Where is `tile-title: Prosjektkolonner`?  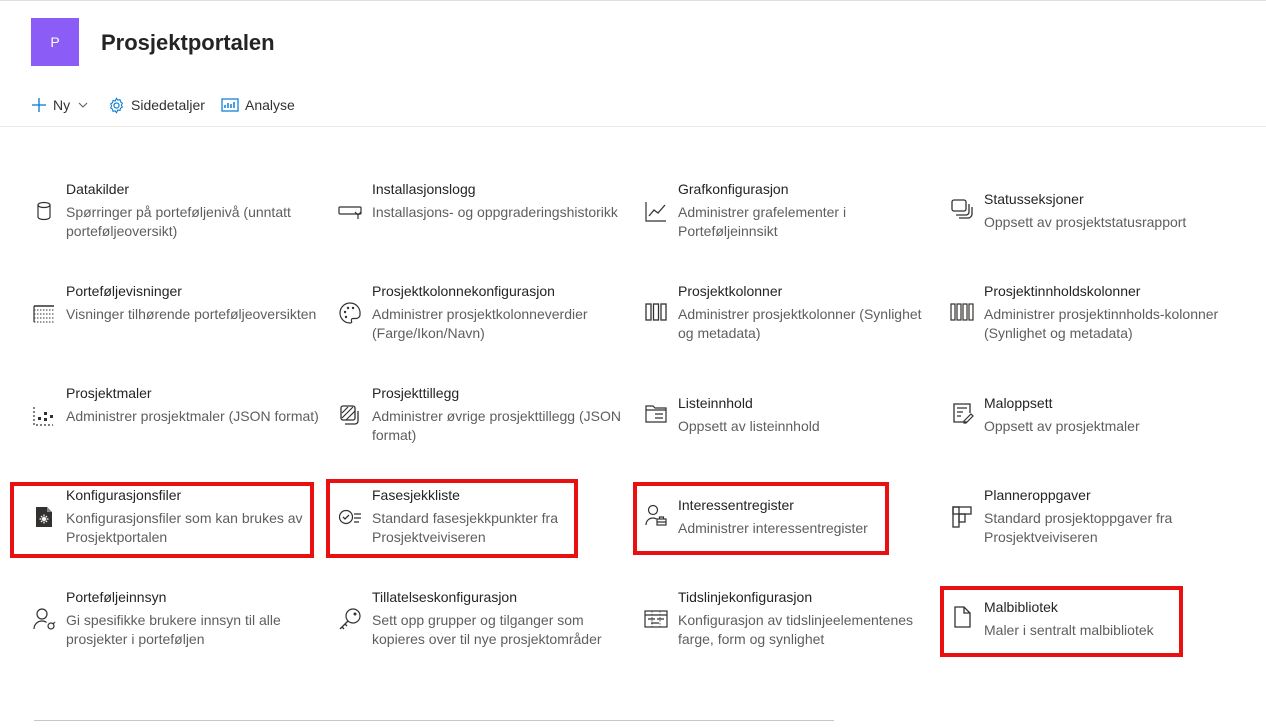 tile-title: Prosjektkolonner is located at coordinates (730, 291).